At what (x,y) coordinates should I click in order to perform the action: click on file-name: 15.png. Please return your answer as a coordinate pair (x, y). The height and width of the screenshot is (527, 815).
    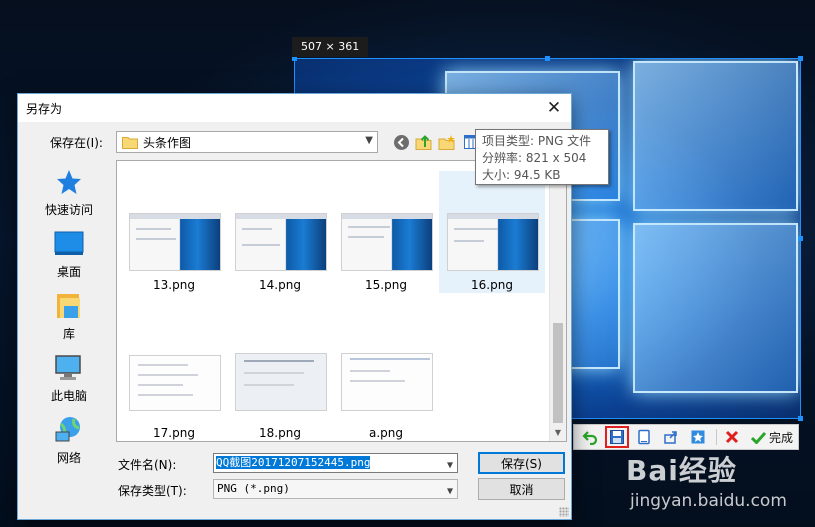
    Looking at the image, I should click on (386, 285).